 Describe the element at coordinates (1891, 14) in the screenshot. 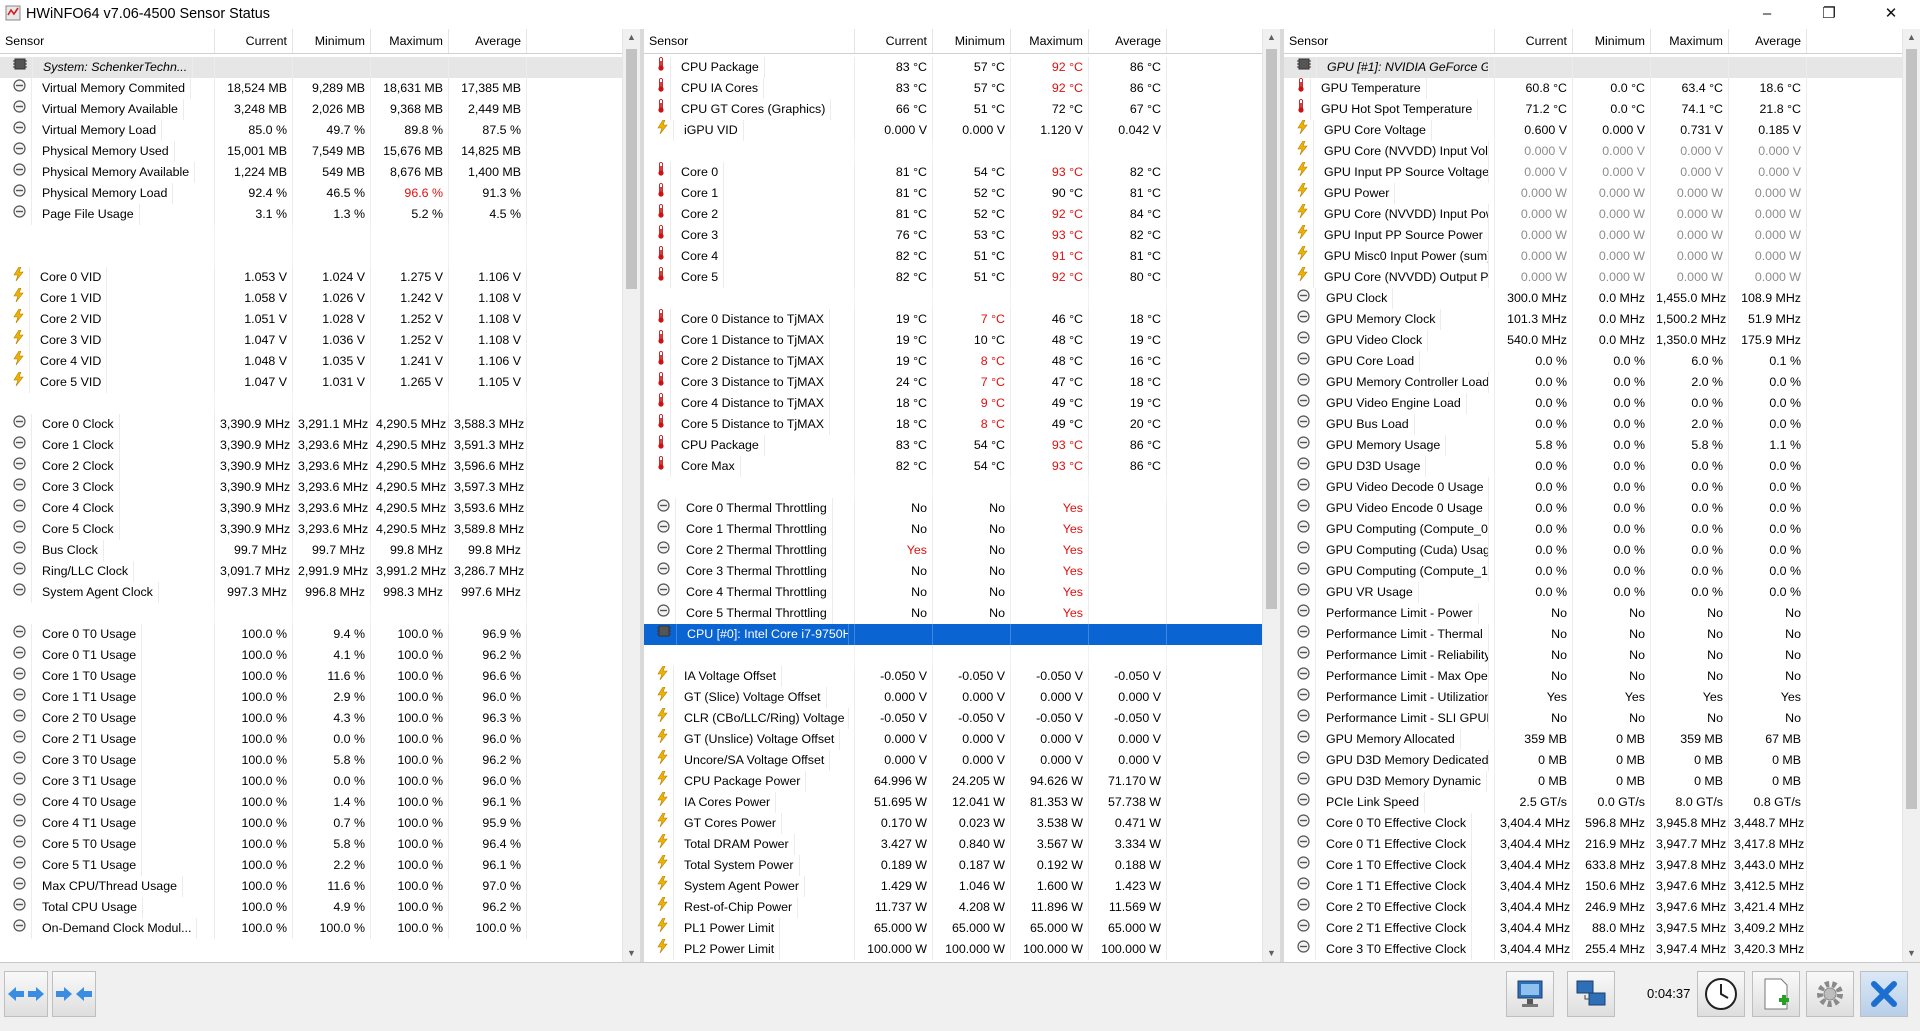

I see `close-button: ✕` at that location.